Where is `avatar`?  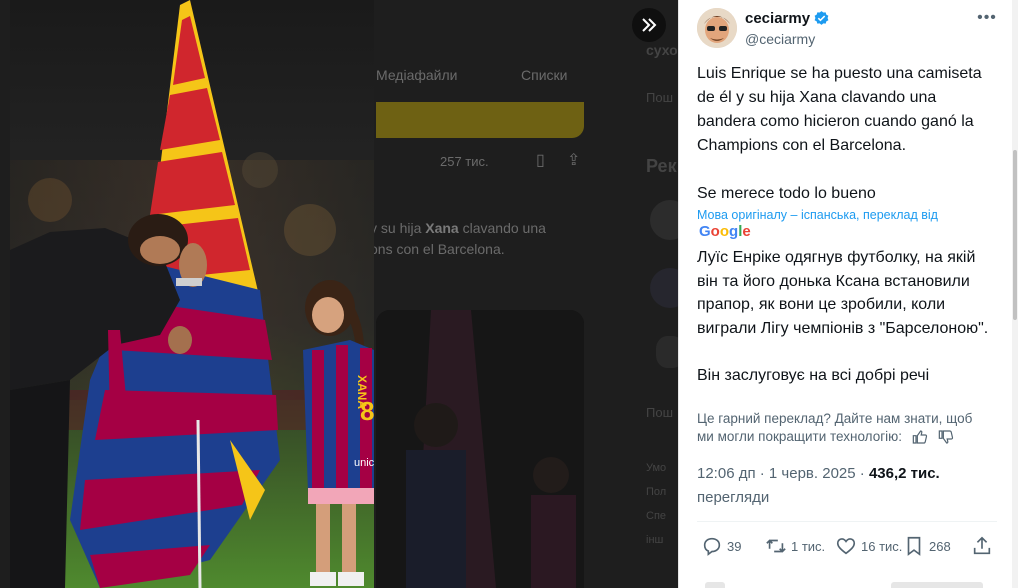
avatar is located at coordinates (717, 28).